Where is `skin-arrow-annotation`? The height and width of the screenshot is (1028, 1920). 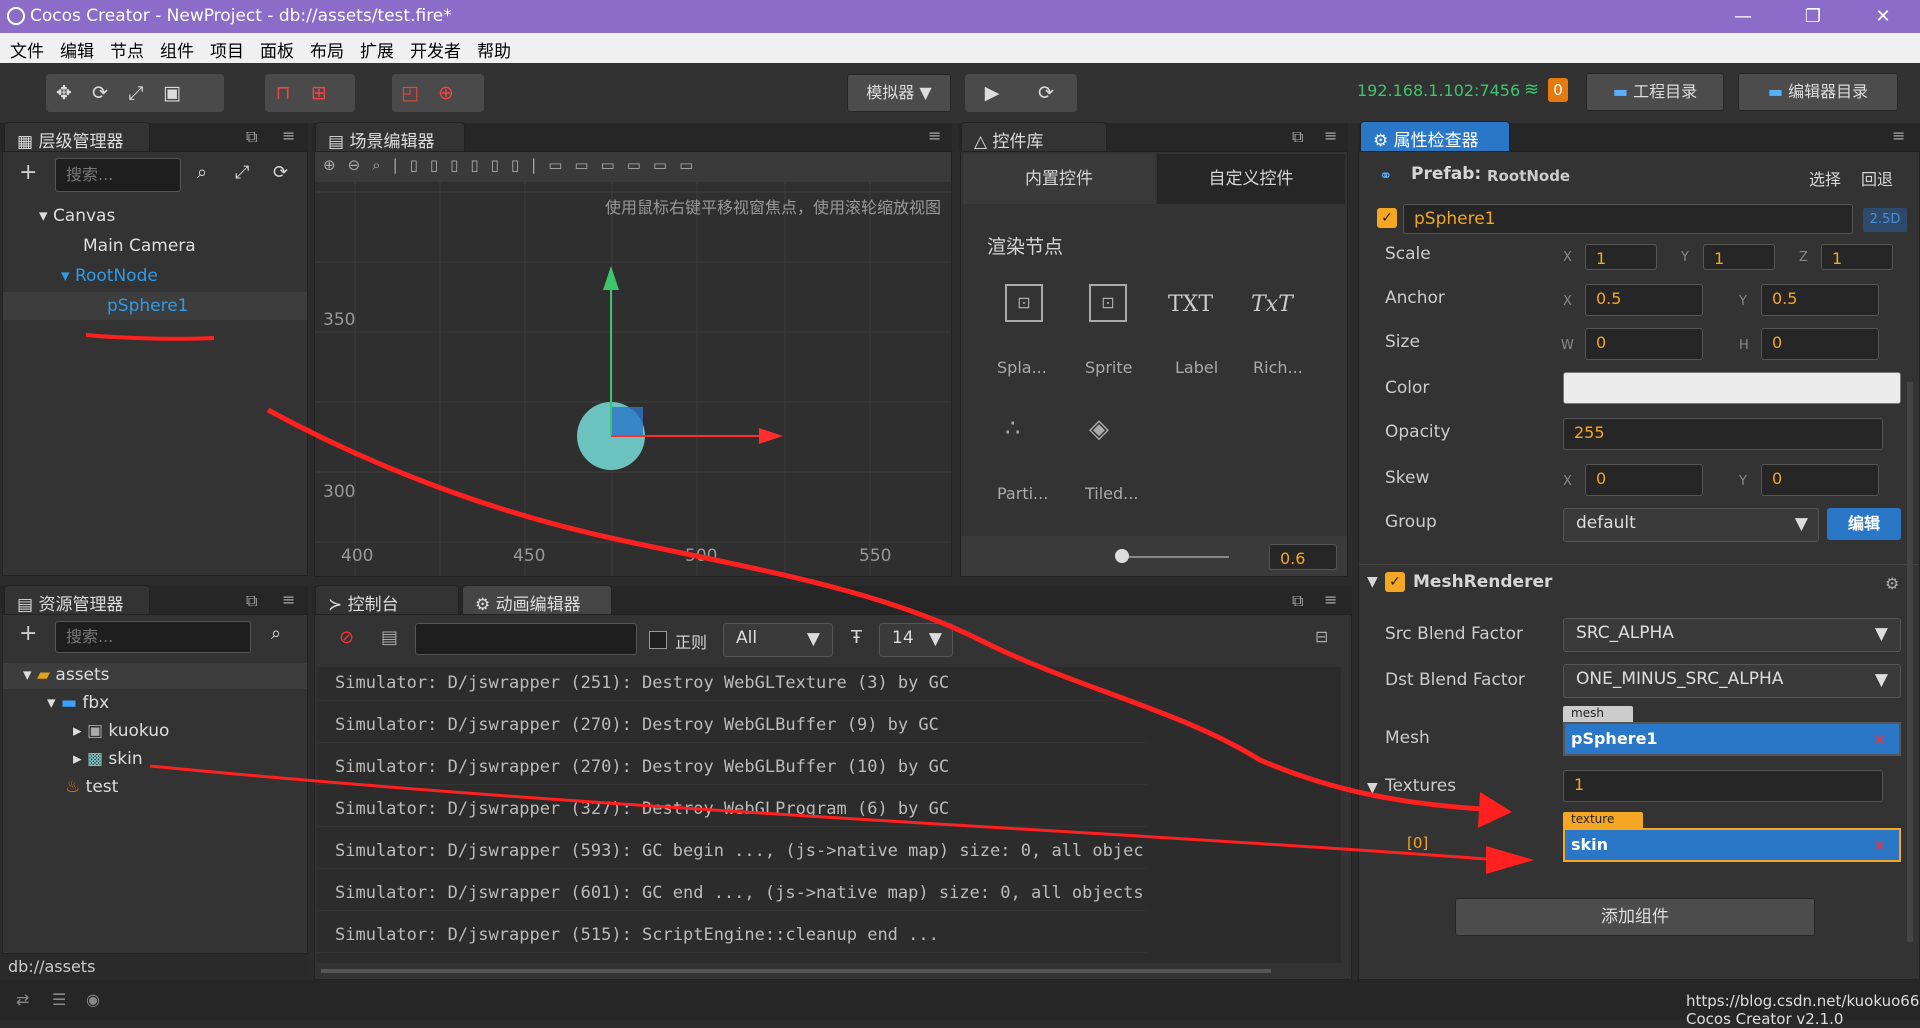 skin-arrow-annotation is located at coordinates (825, 813).